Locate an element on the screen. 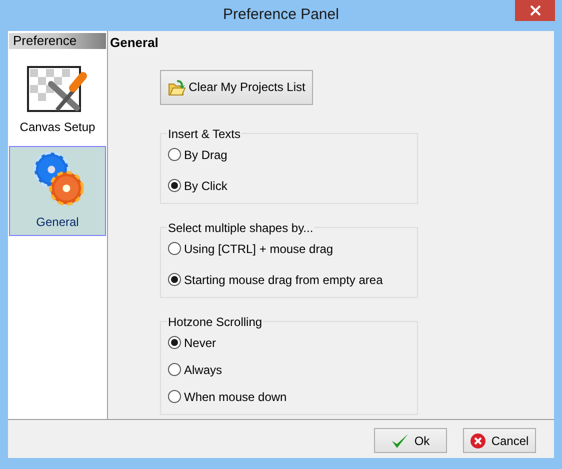 Image resolution: width=562 pixels, height=469 pixels. window-title: Preference Panel is located at coordinates (281, 15).